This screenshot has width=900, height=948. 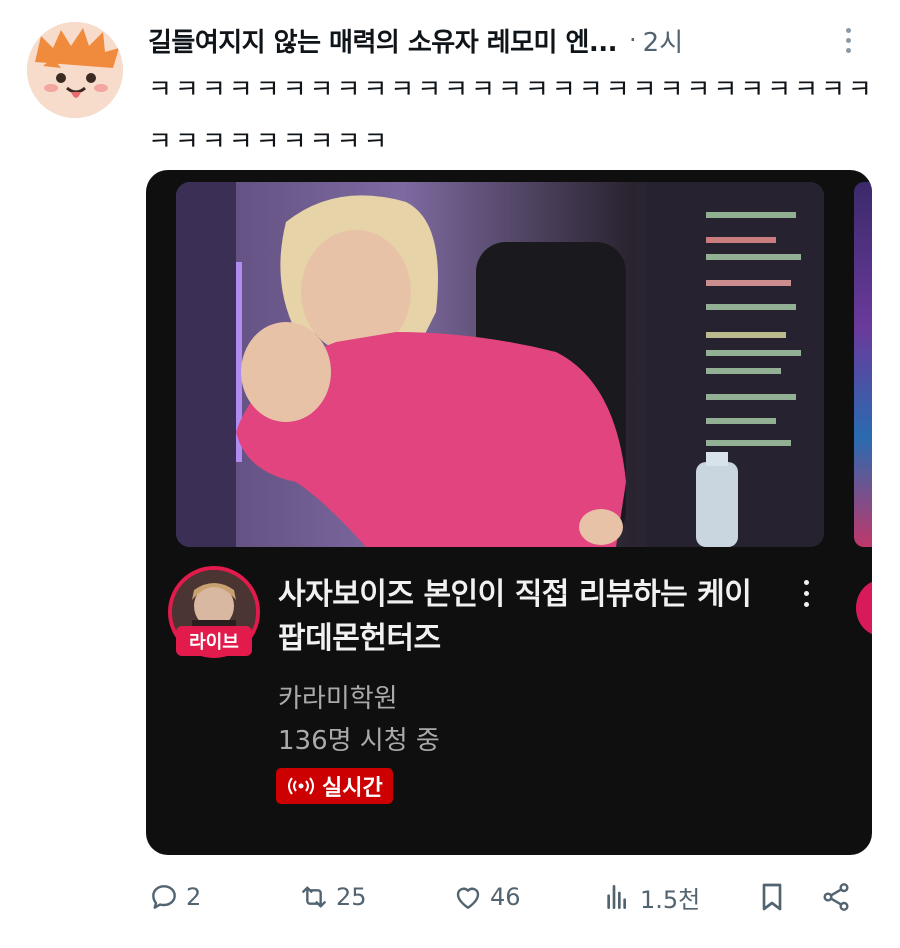 I want to click on bookmark-button, so click(x=772, y=897).